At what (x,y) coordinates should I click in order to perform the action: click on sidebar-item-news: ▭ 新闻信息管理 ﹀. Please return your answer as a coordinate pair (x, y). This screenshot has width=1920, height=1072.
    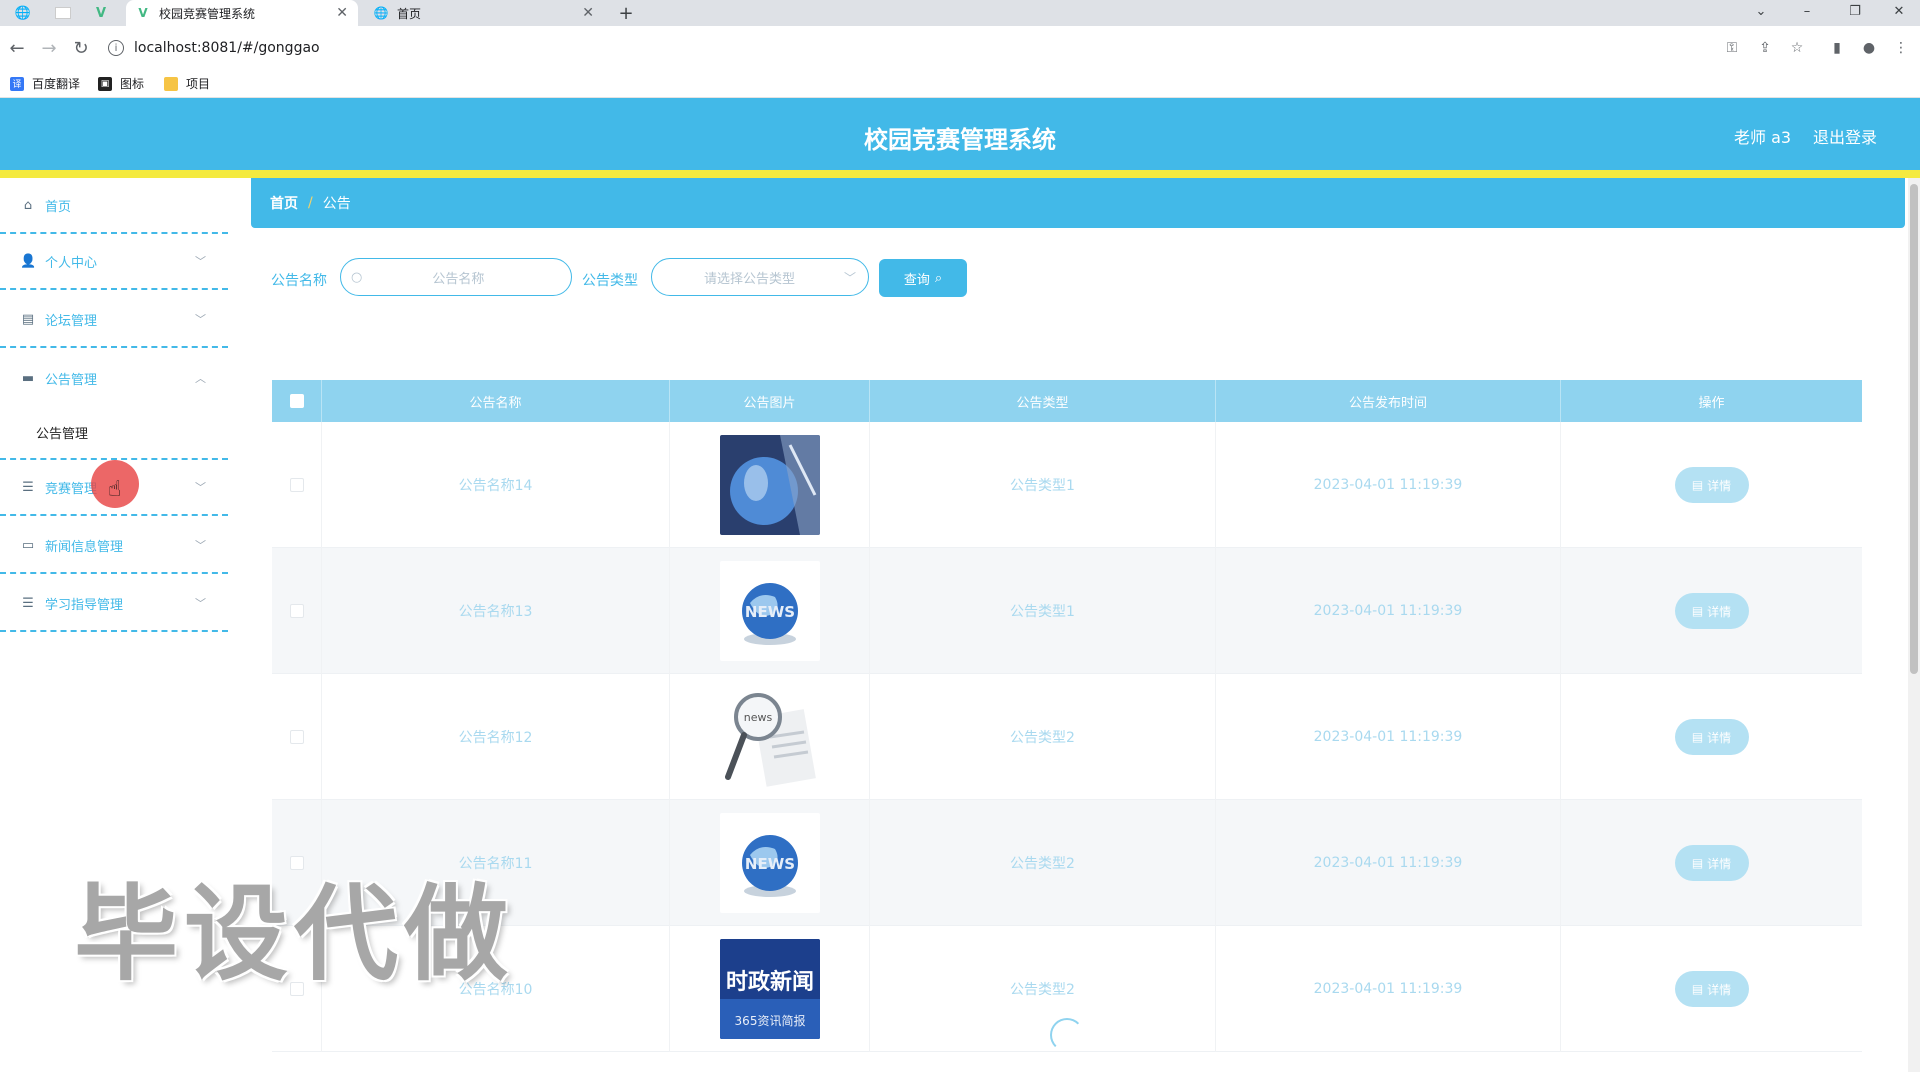
    Looking at the image, I should click on (114, 546).